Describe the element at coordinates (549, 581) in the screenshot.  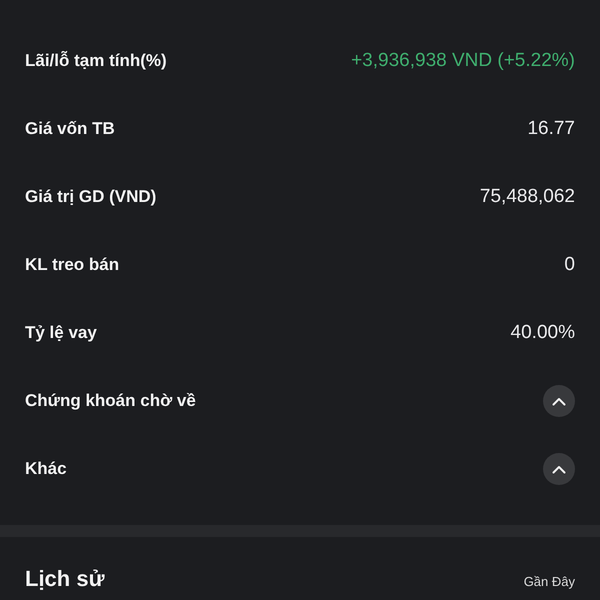
I see `recent-link: Gần Đây` at that location.